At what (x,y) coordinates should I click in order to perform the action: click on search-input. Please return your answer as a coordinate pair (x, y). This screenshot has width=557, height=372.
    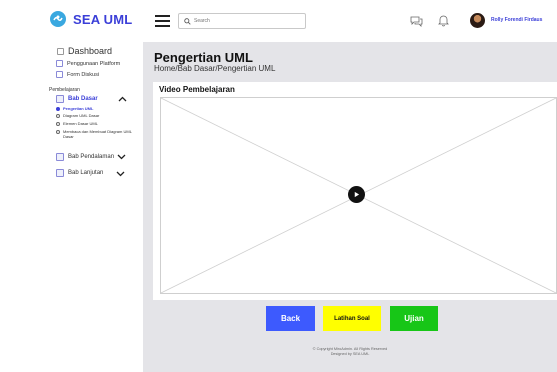
    Looking at the image, I should click on (244, 21).